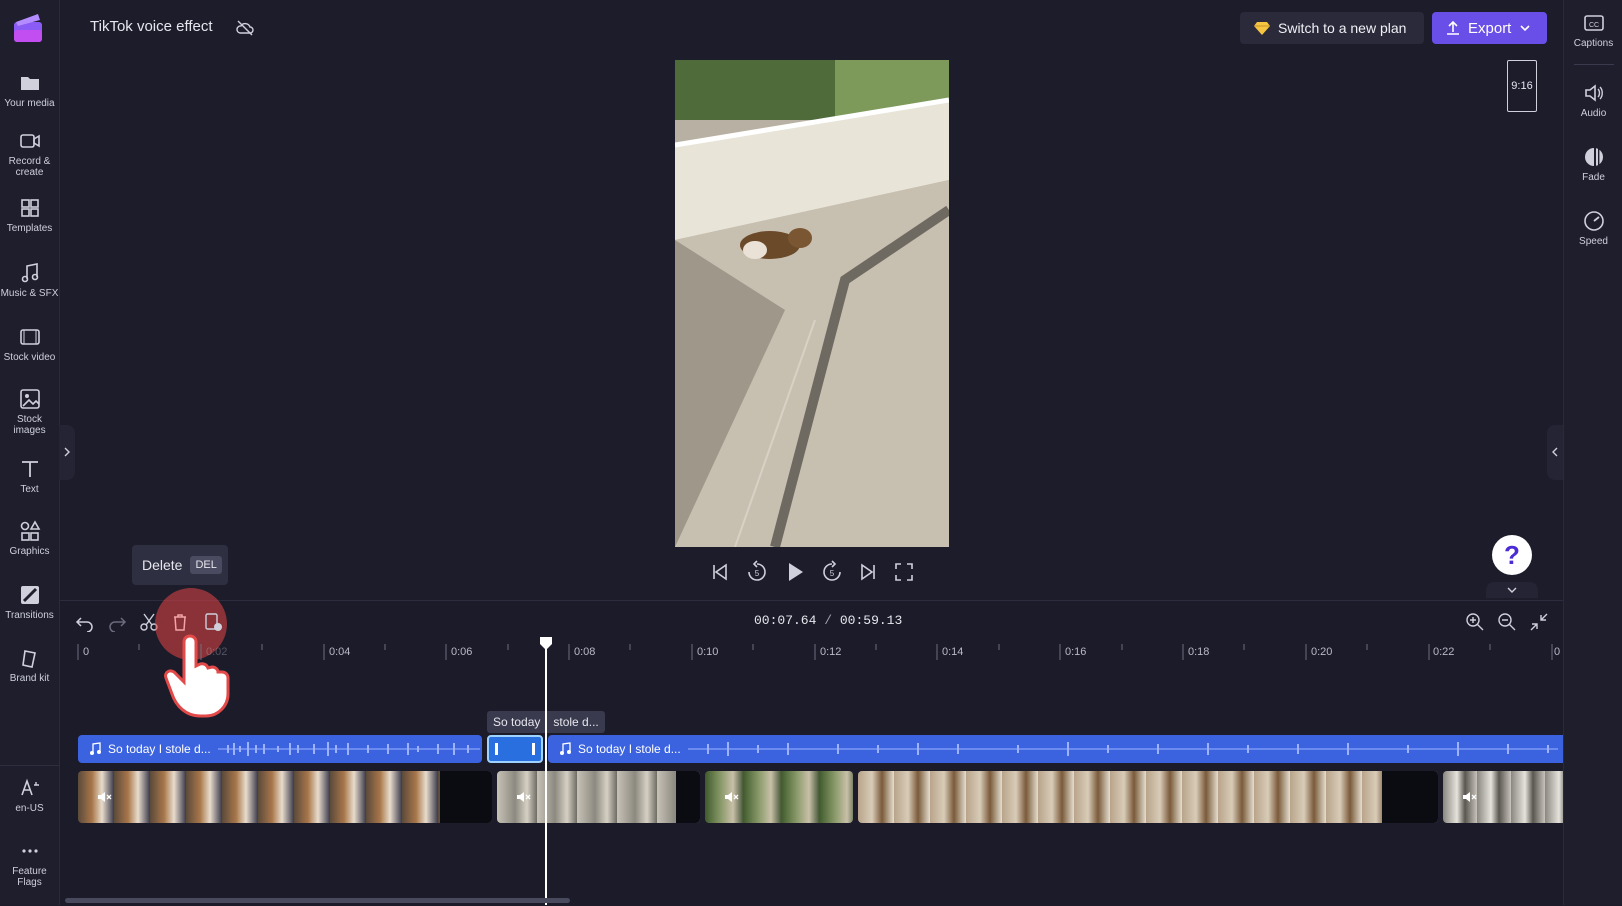 The width and height of the screenshot is (1622, 906). Describe the element at coordinates (86, 652) in the screenshot. I see `tick-label: 0` at that location.